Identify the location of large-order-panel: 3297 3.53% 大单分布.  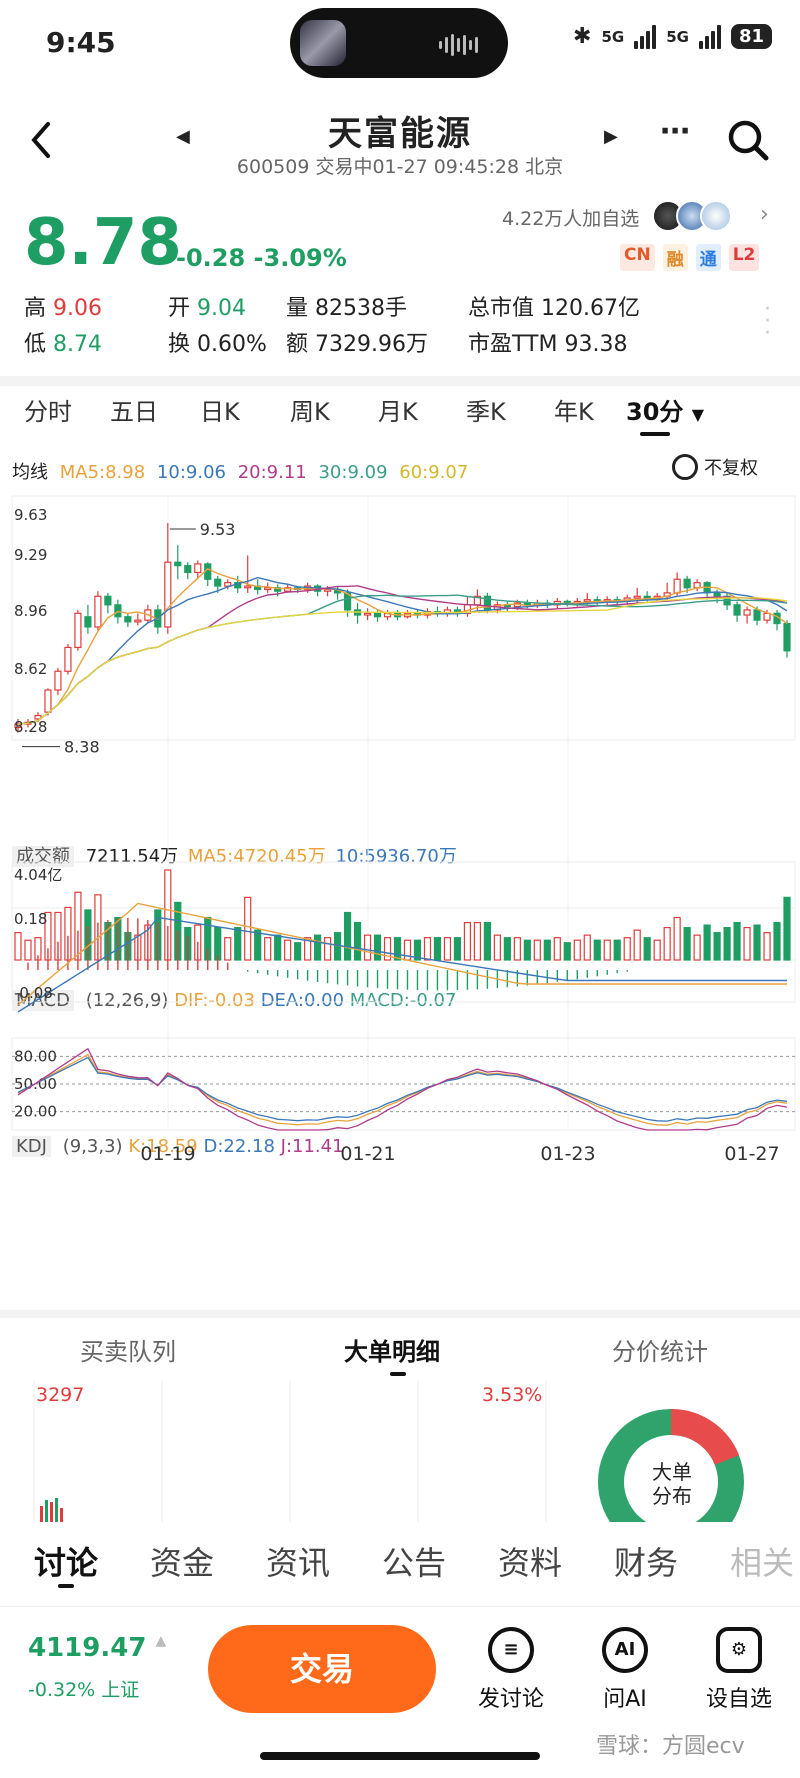
(400, 1451).